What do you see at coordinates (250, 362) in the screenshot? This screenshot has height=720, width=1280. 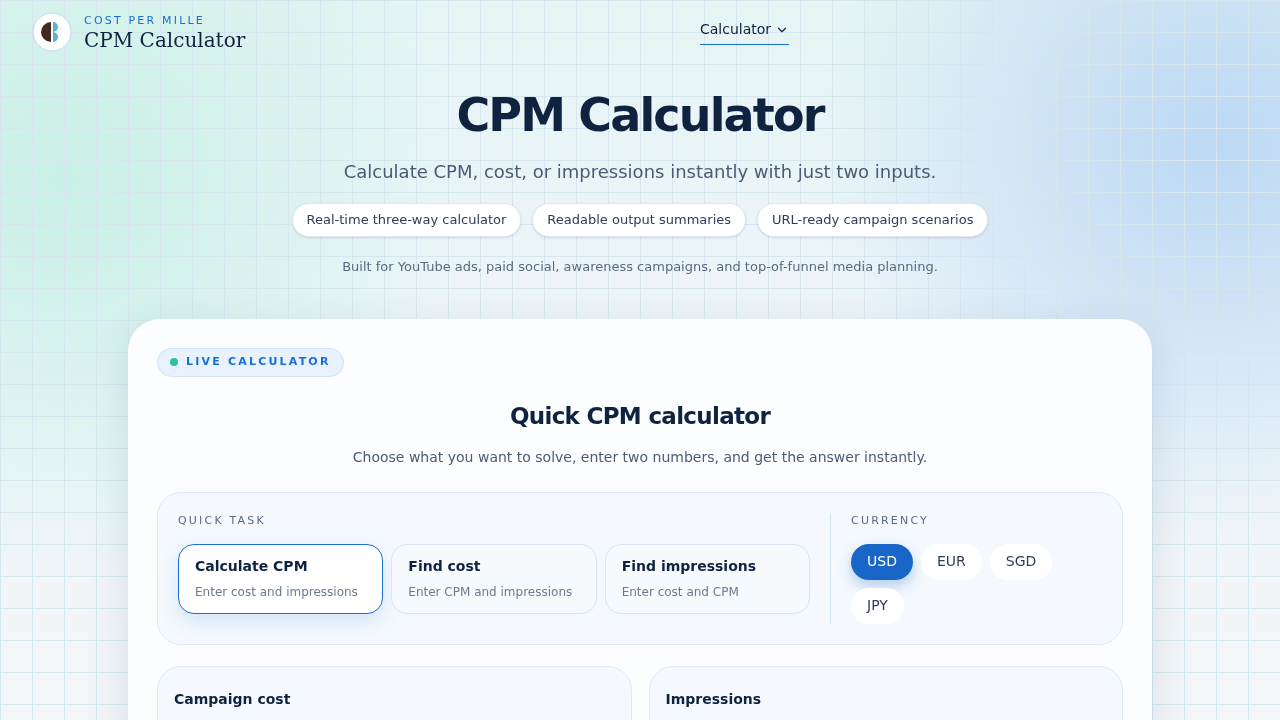 I see `live-badge: LIVE CALCULATOR` at bounding box center [250, 362].